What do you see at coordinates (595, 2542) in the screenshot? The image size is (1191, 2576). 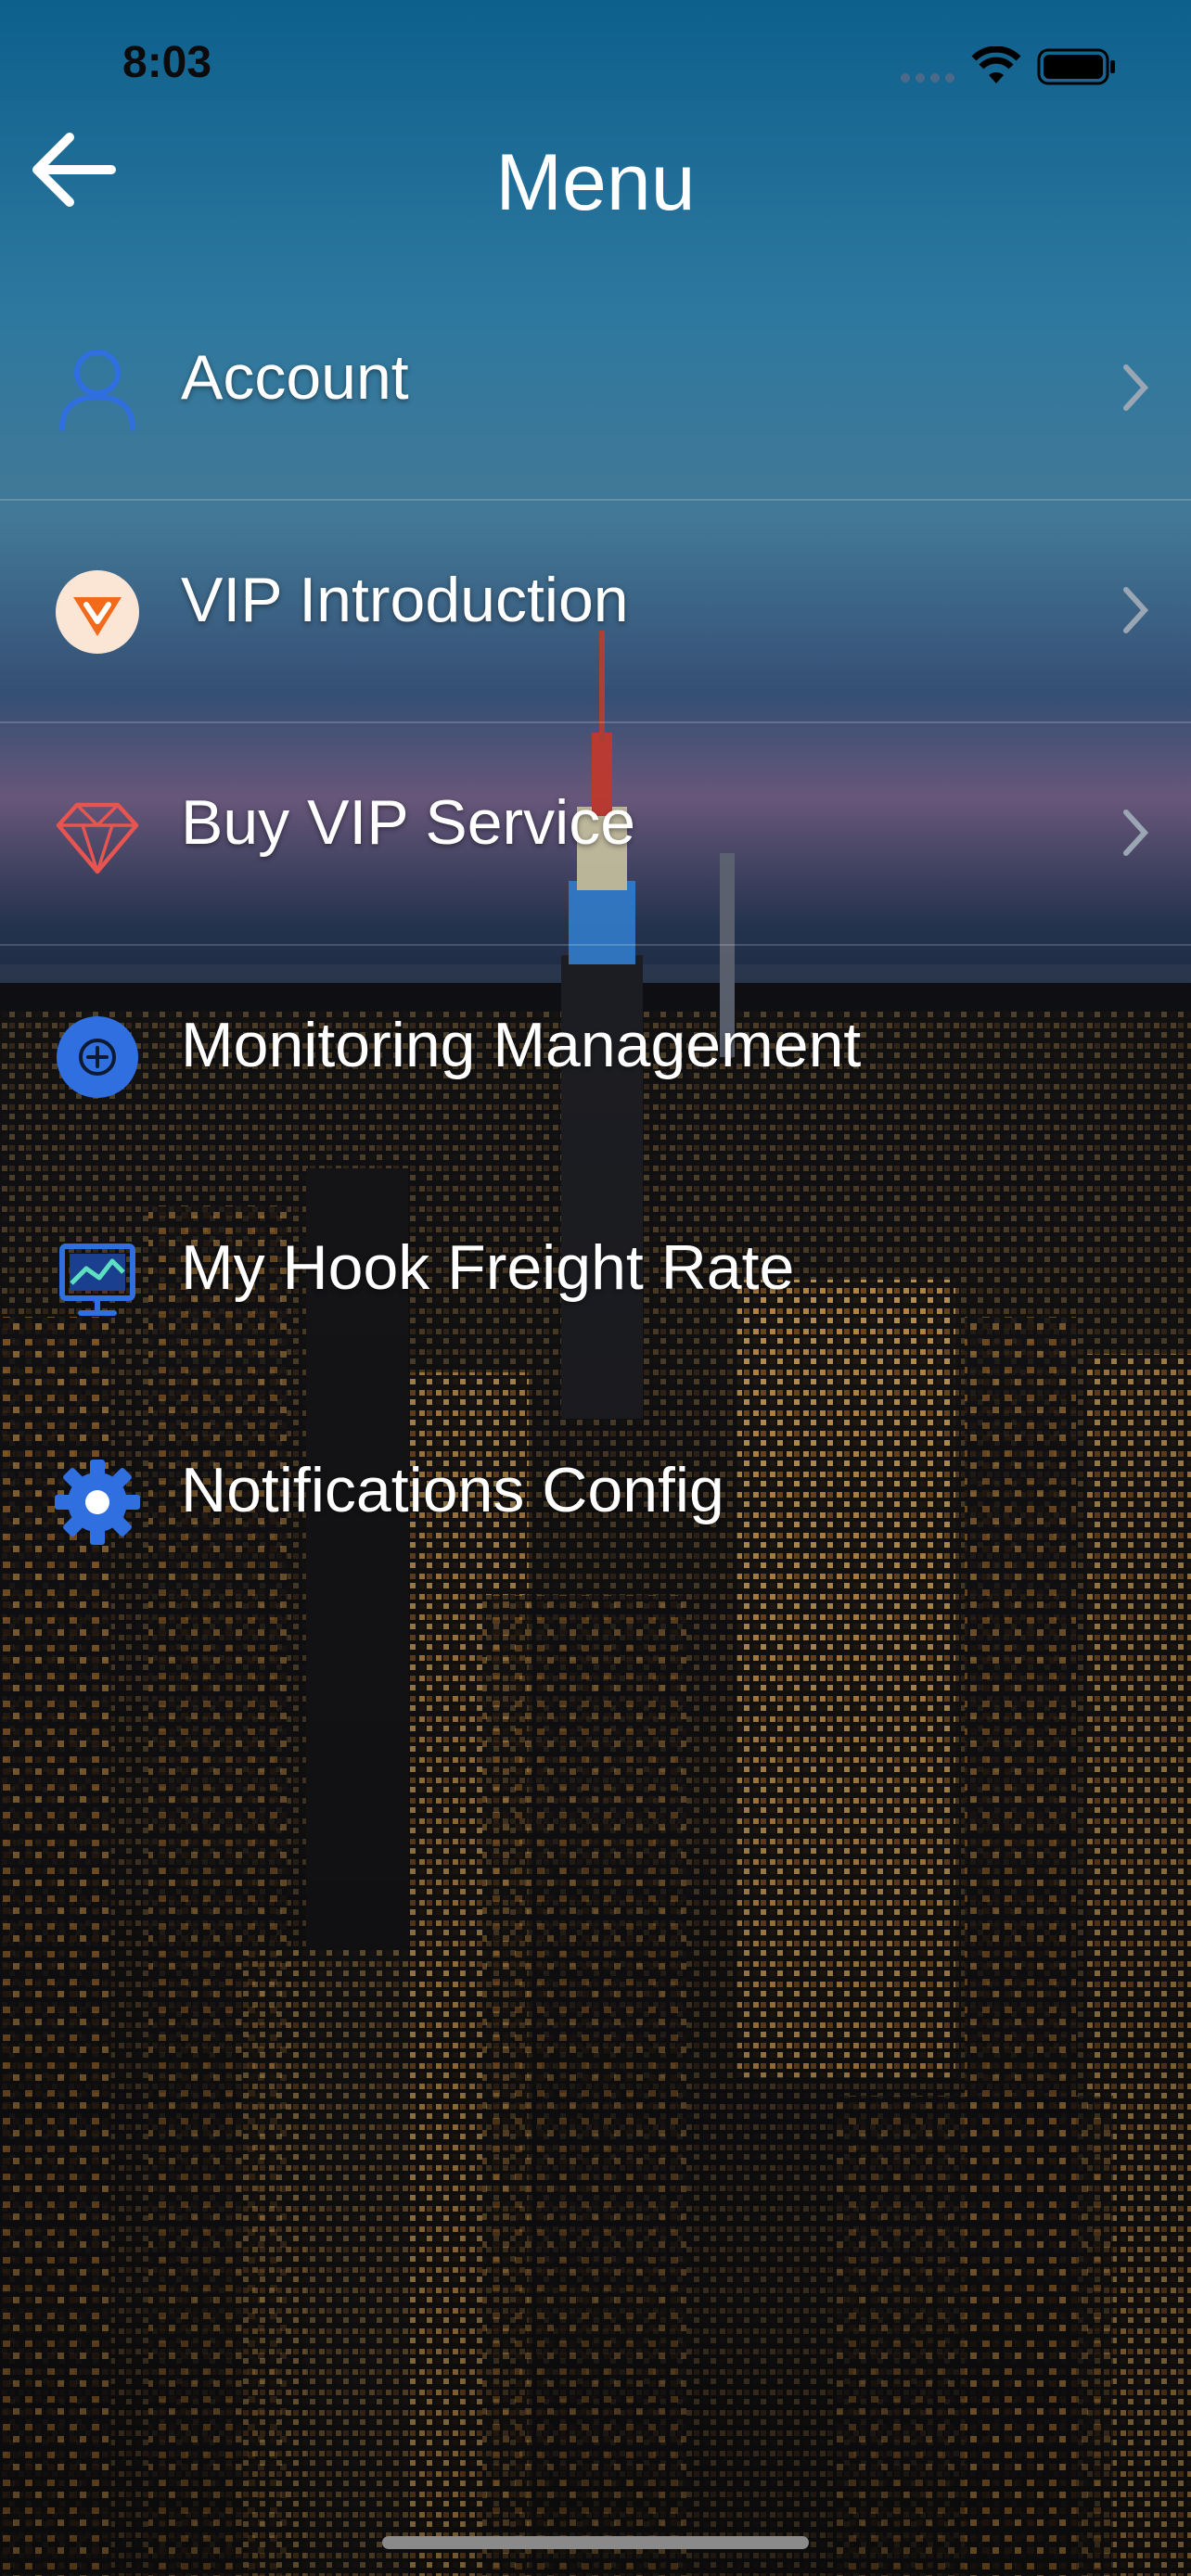 I see `home-indicator` at bounding box center [595, 2542].